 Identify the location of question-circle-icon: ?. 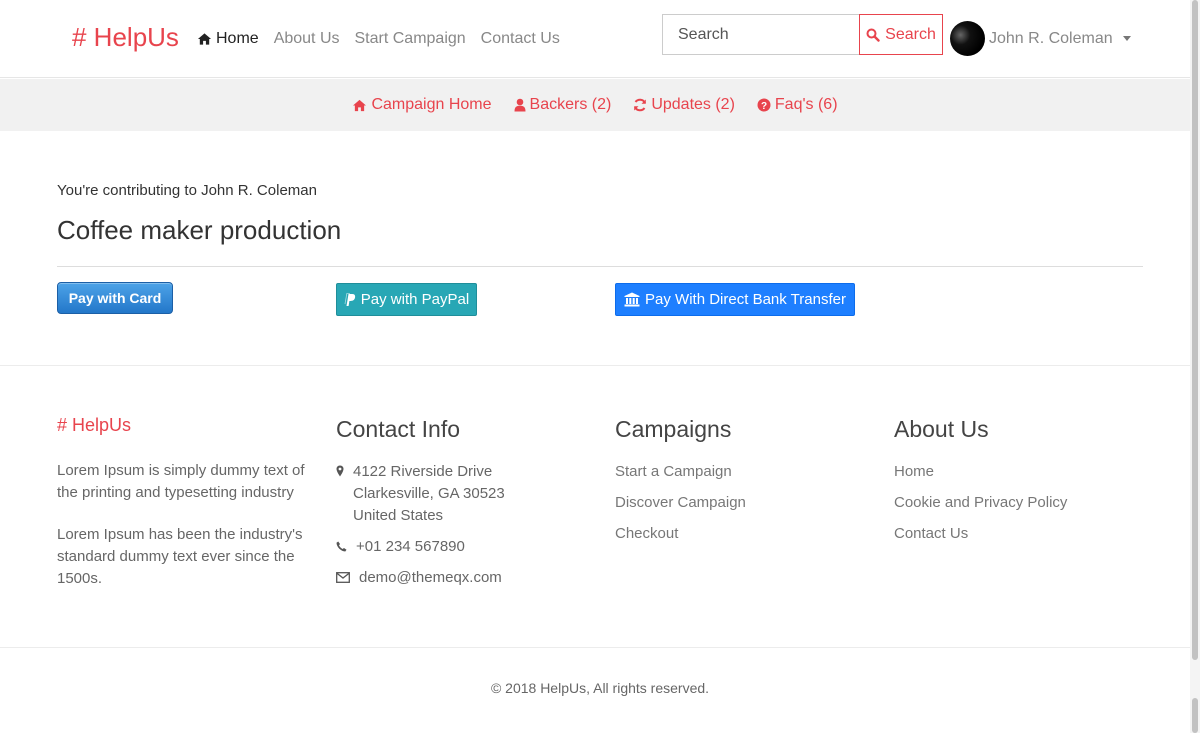
(764, 105).